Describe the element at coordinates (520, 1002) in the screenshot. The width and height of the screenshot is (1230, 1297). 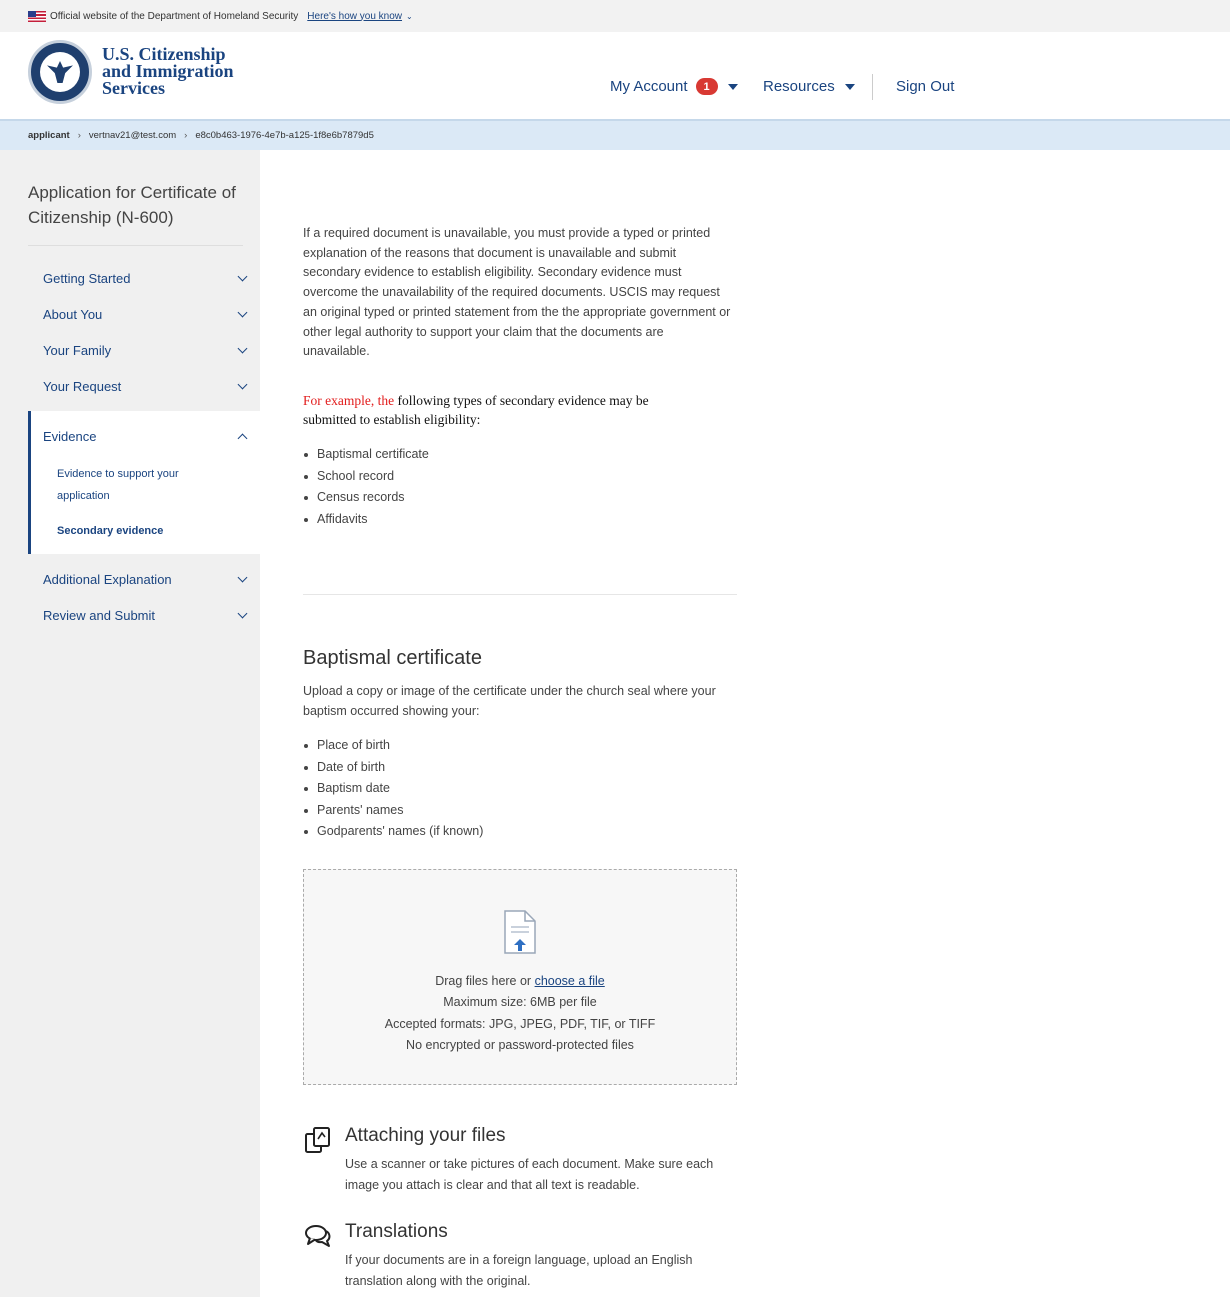
I see `max-size-text: Maximum size: 6MB per file` at that location.